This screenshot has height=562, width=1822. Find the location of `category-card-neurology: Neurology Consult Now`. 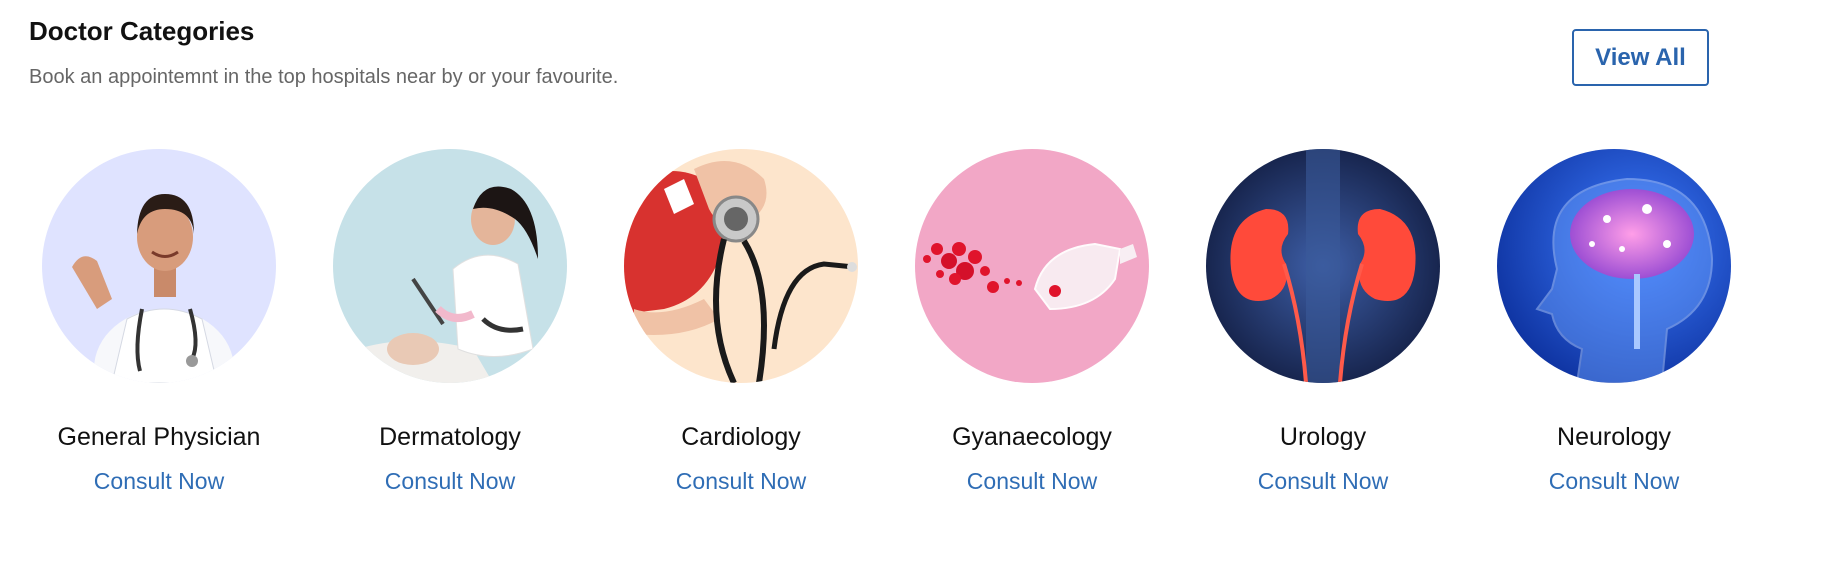

category-card-neurology: Neurology Consult Now is located at coordinates (1614, 321).